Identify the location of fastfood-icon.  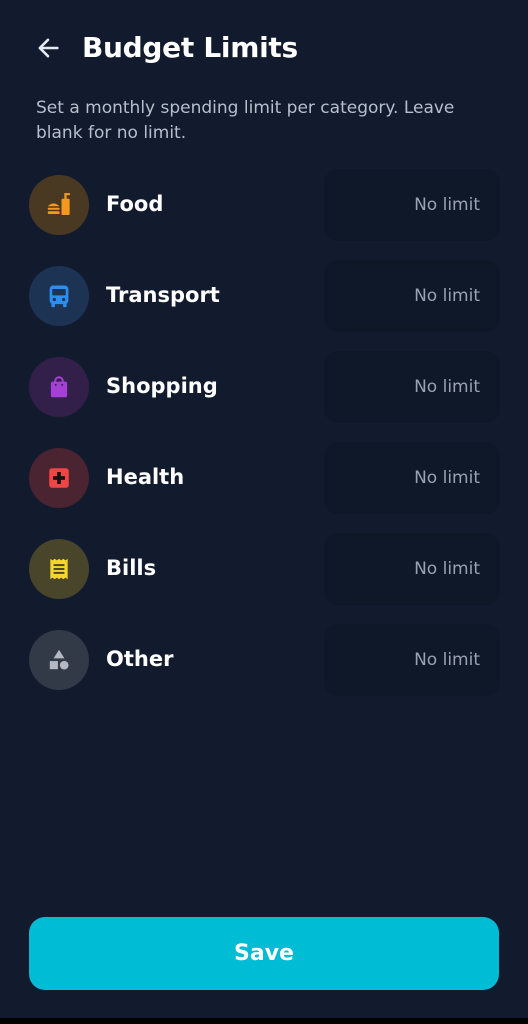
(58, 204).